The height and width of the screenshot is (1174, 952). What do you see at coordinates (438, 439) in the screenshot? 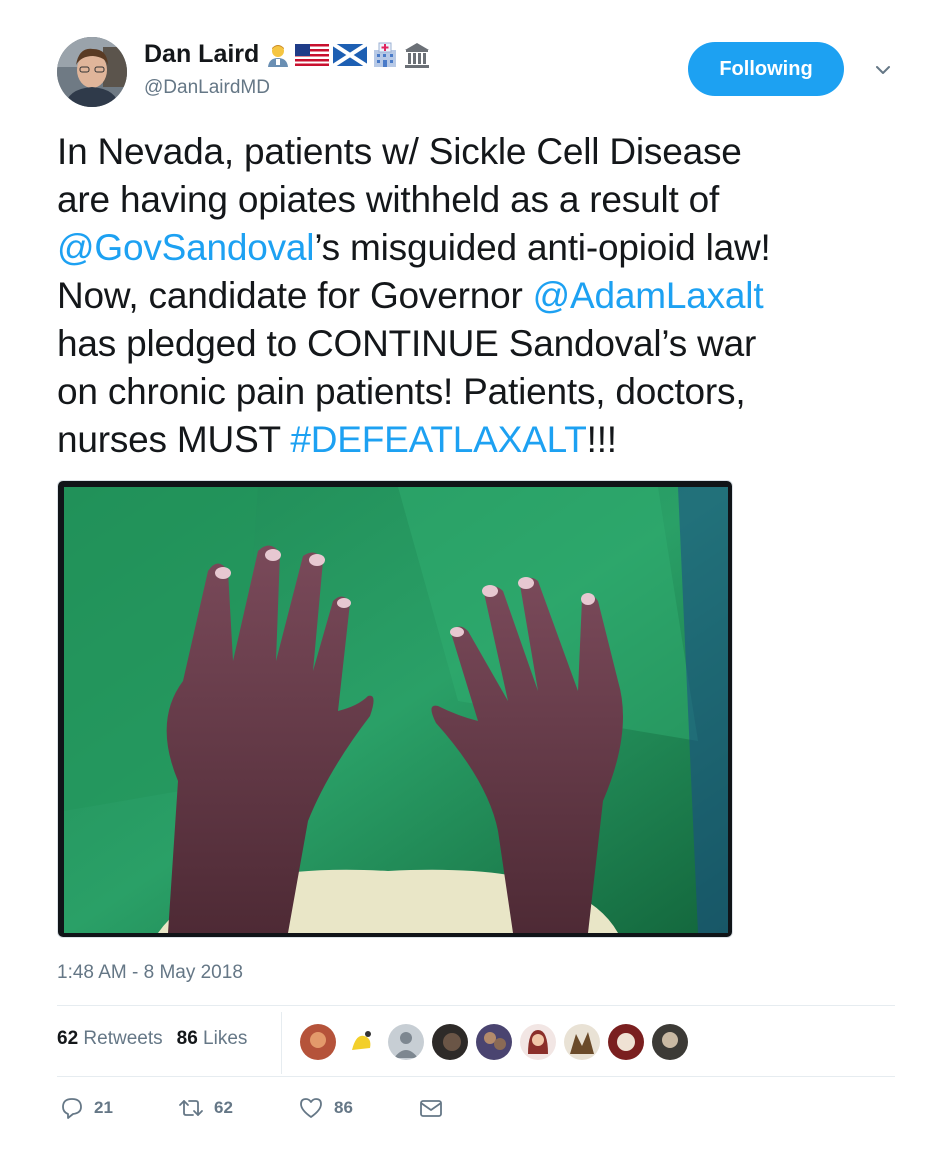
I see `hashtag-link: #DEFEATLAXALT` at bounding box center [438, 439].